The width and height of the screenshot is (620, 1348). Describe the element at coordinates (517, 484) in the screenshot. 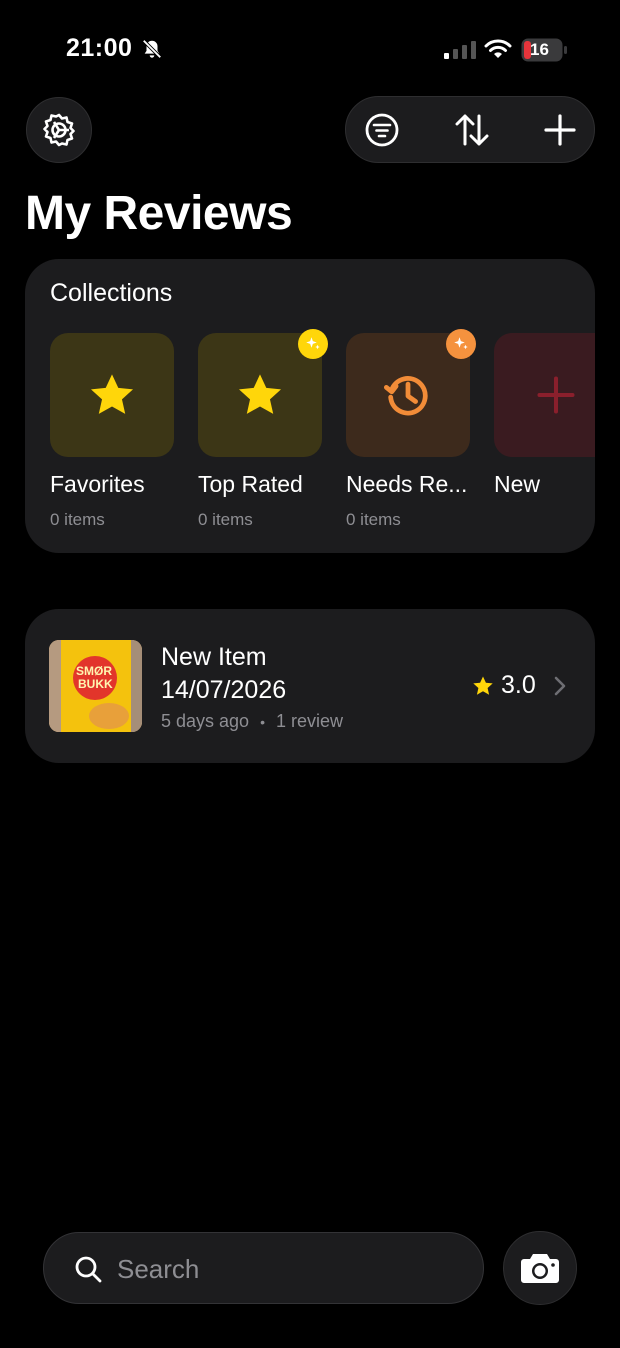

I see `collection-name: New` at that location.